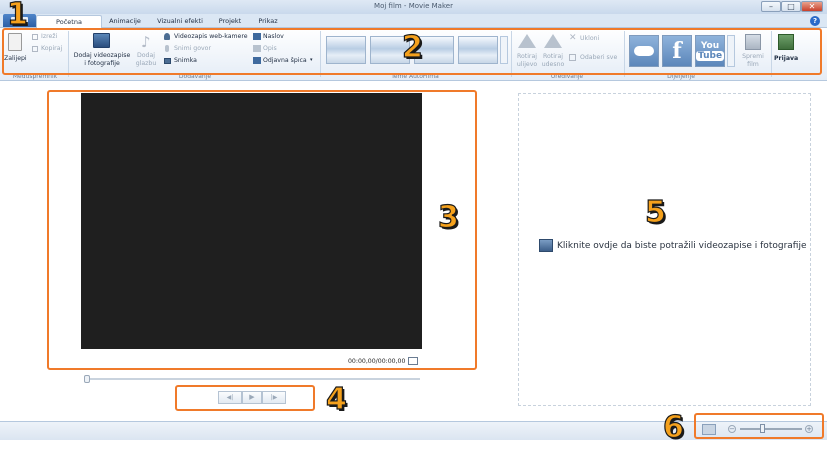  What do you see at coordinates (655, 212) in the screenshot?
I see `callout-number-5: 5` at bounding box center [655, 212].